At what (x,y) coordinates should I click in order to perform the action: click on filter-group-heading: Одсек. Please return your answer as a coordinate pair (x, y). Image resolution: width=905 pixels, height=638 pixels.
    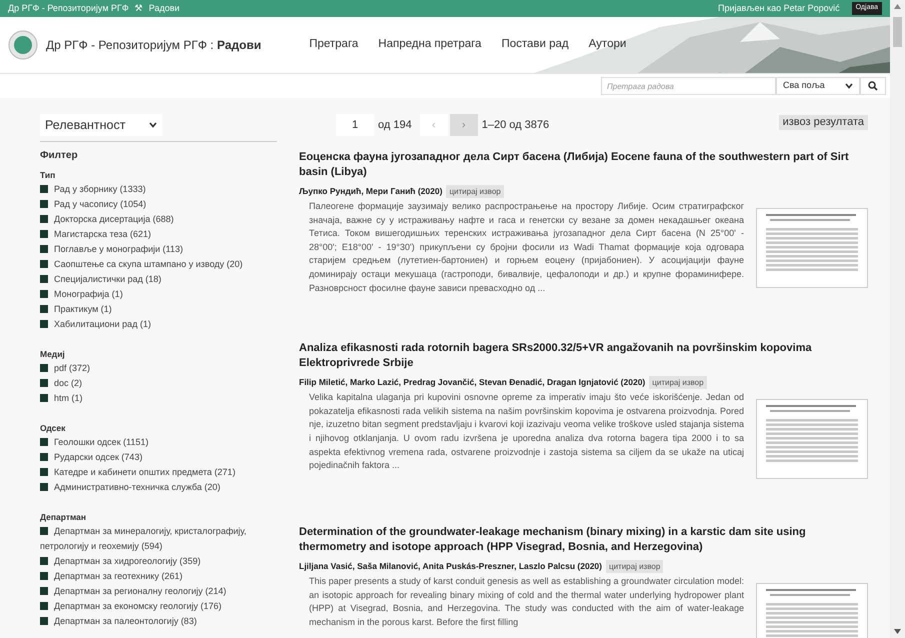
    Looking at the image, I should click on (53, 428).